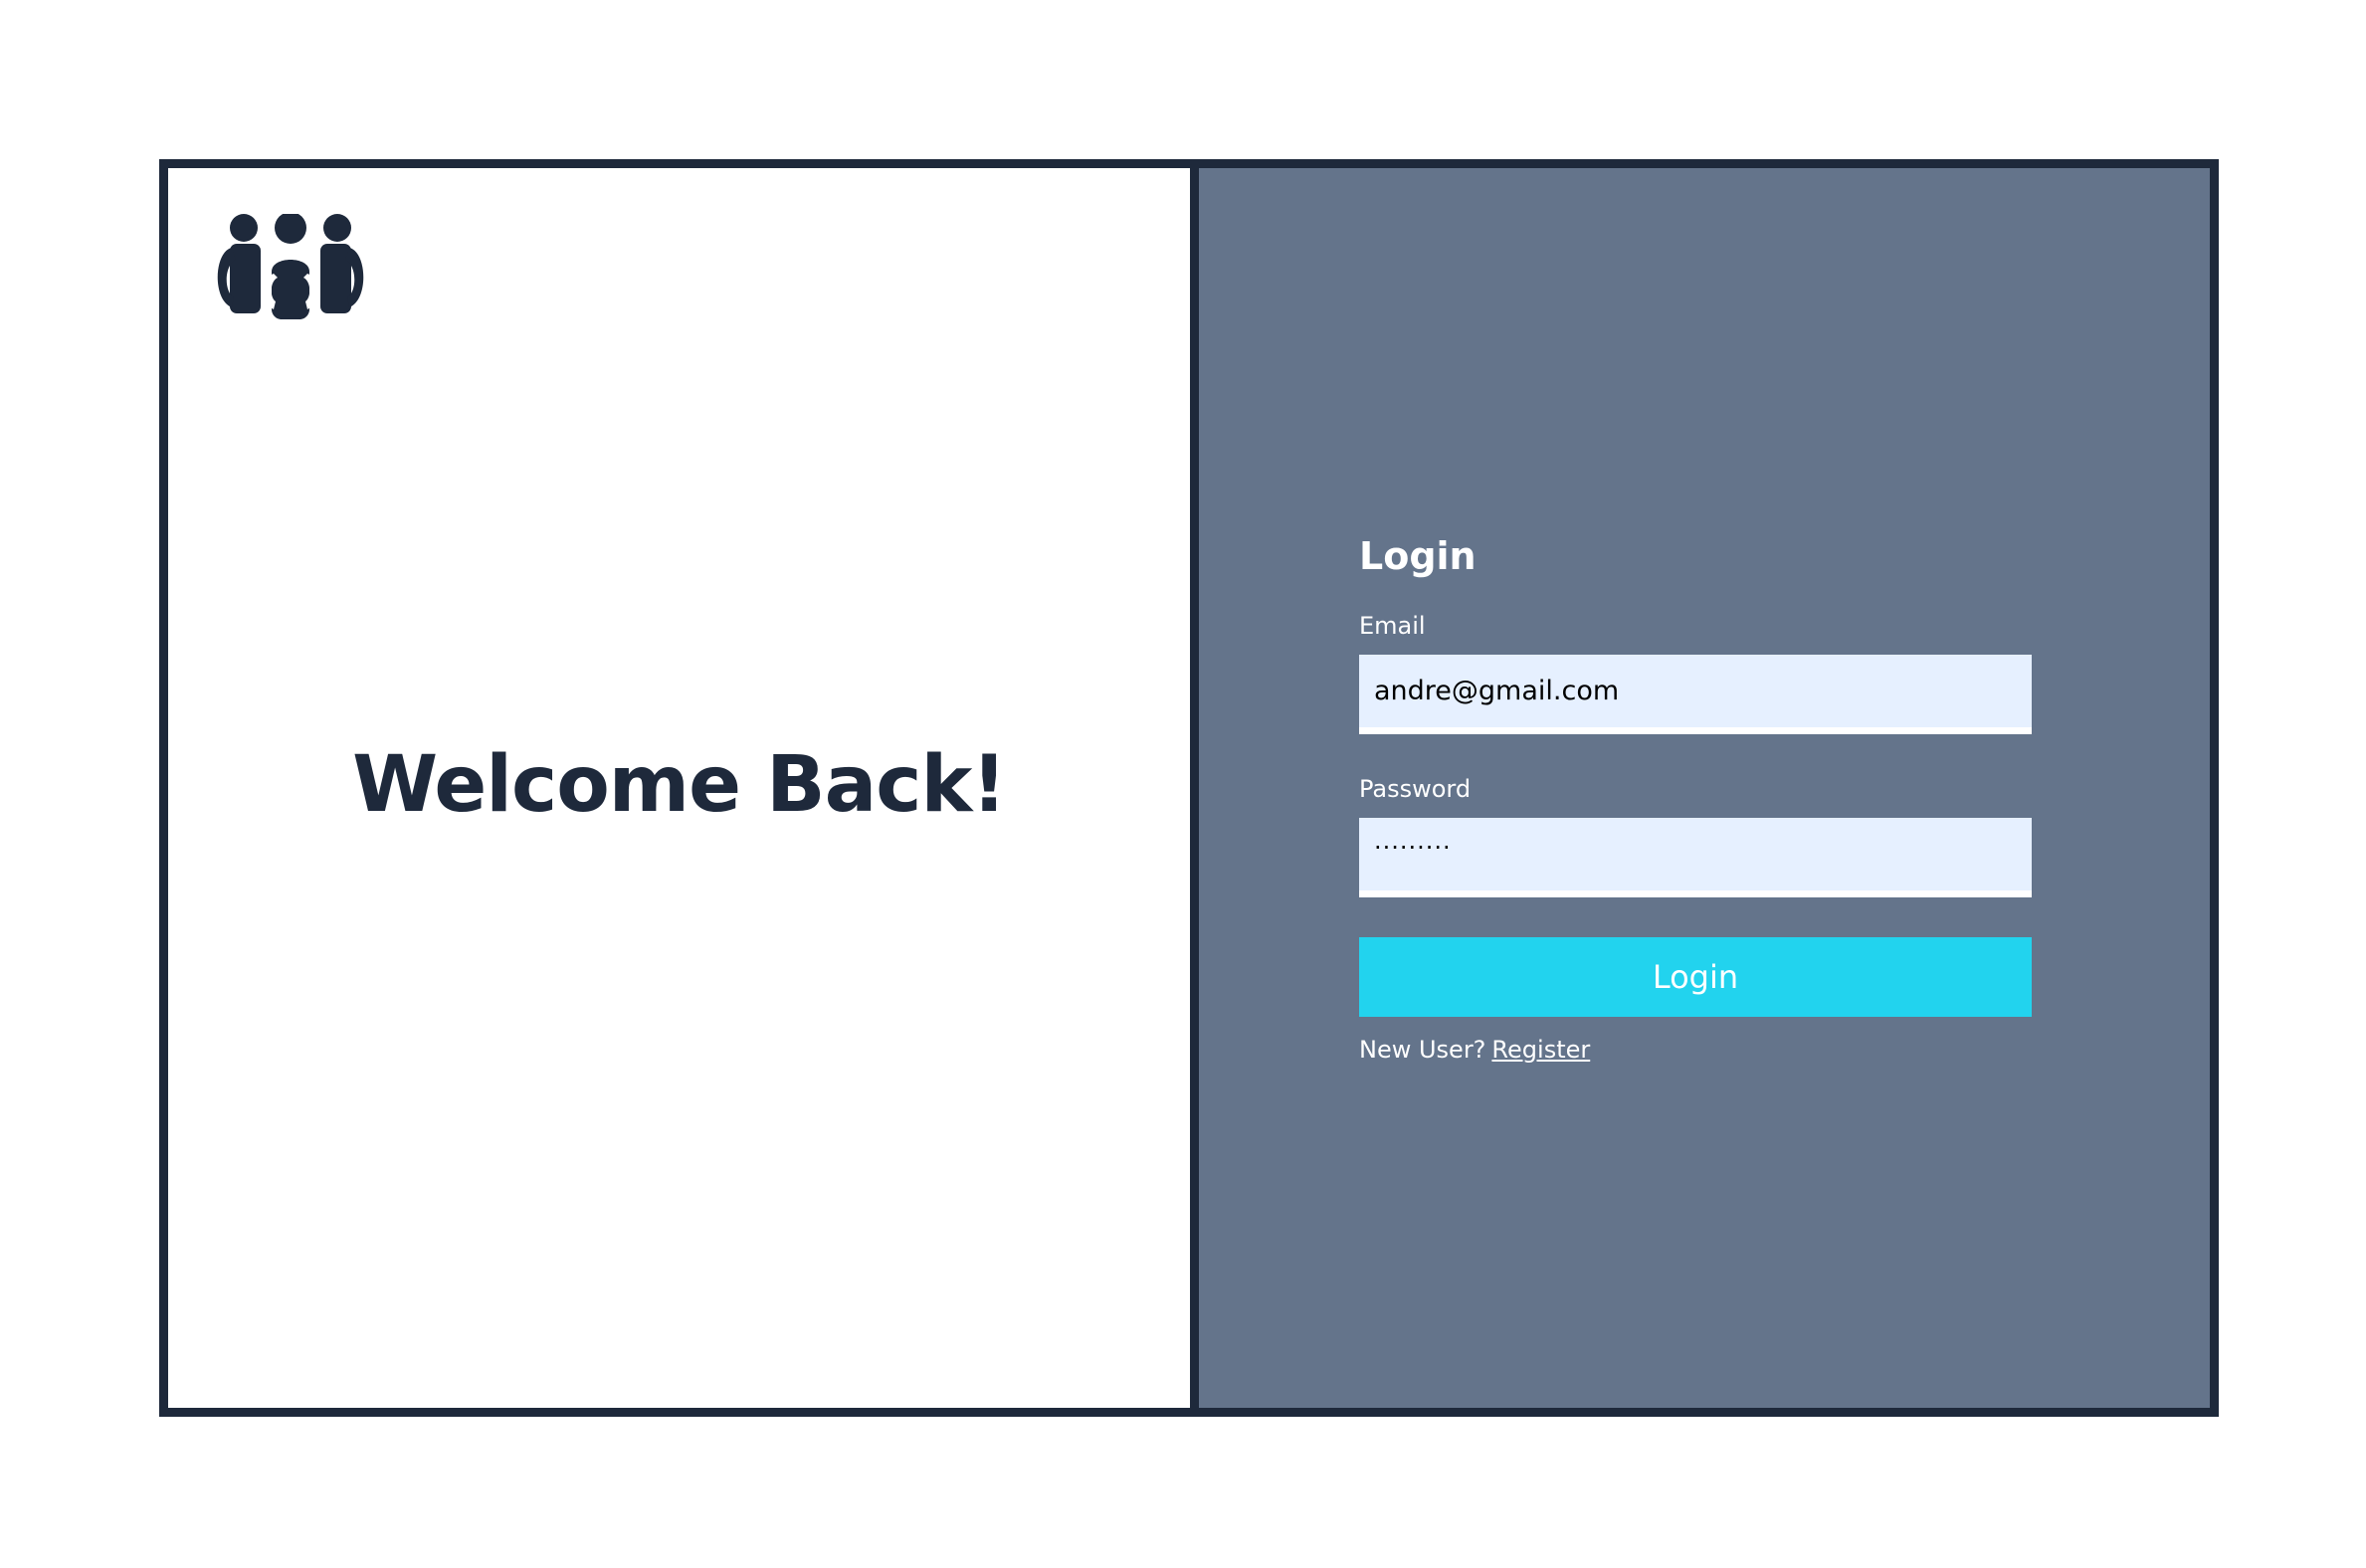 This screenshot has height=1568, width=2366. What do you see at coordinates (1422, 1050) in the screenshot?
I see `new-user-text: New User?` at bounding box center [1422, 1050].